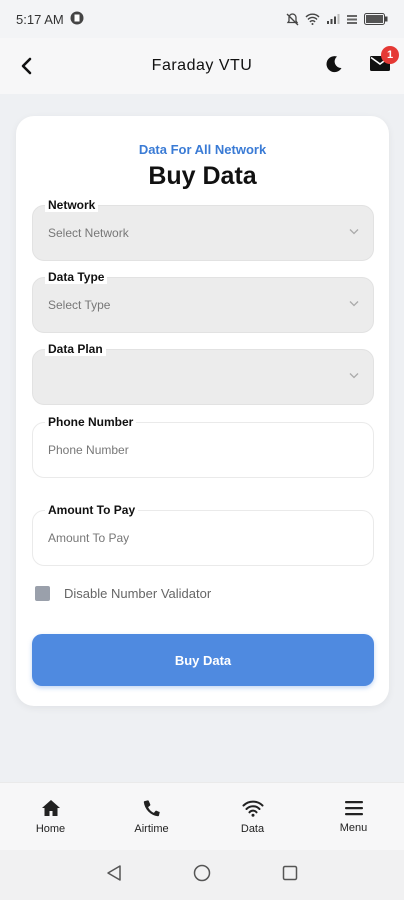  I want to click on data-type-placeholder: Select Type, so click(79, 305).